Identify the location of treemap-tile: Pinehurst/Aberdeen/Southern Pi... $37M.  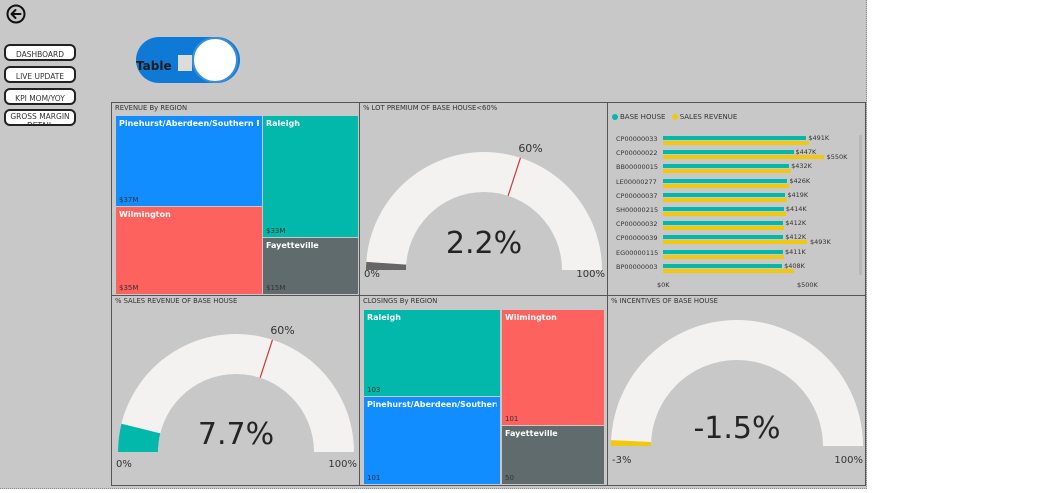
(189, 161).